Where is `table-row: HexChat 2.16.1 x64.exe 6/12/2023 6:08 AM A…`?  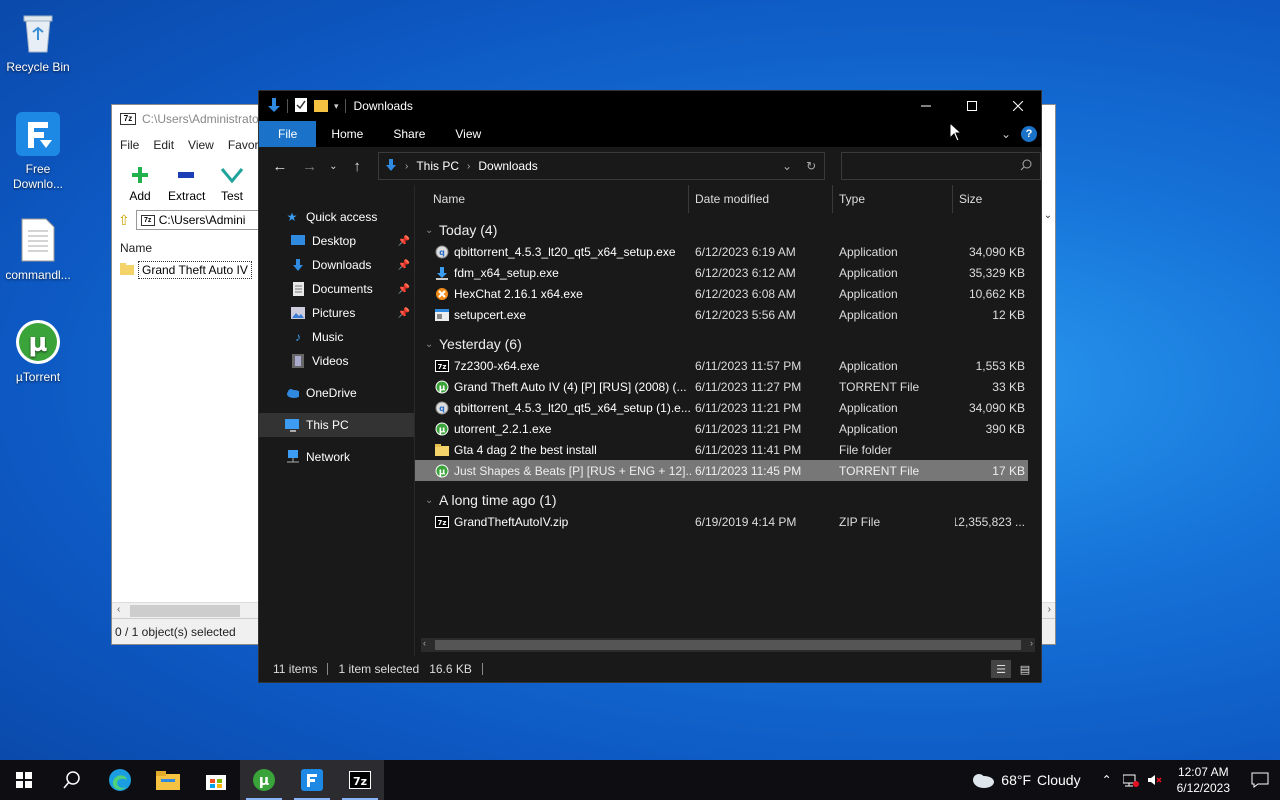
table-row: HexChat 2.16.1 x64.exe 6/12/2023 6:08 AM A… is located at coordinates (728, 293).